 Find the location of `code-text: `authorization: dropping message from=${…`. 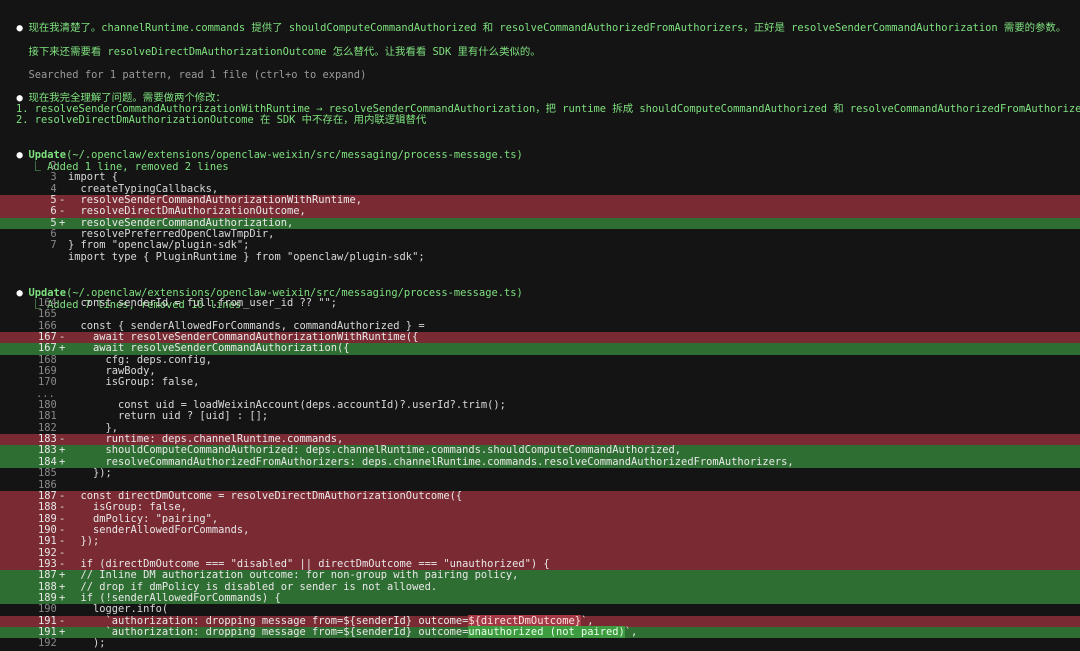

code-text: `authorization: dropping message from=${… is located at coordinates (353, 631).